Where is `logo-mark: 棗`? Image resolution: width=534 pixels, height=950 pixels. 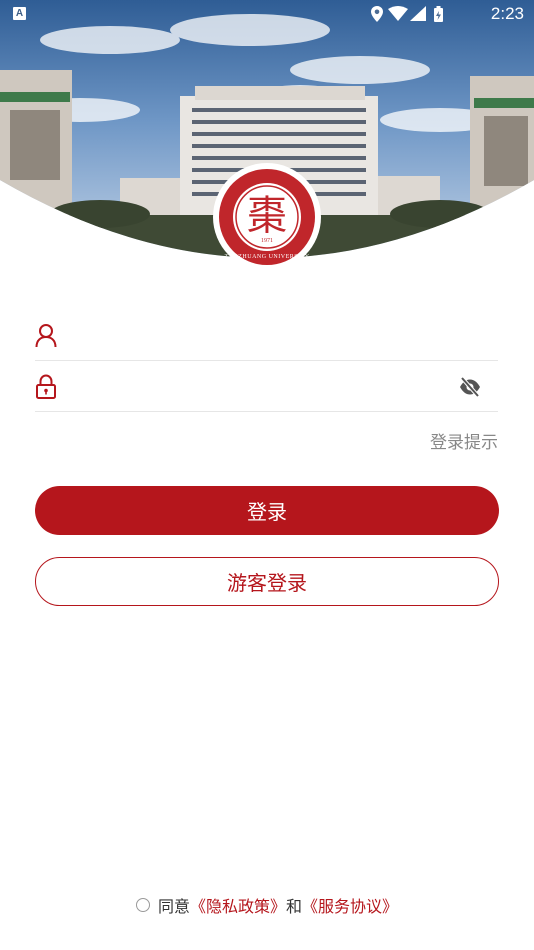
logo-mark: 棗 is located at coordinates (267, 216).